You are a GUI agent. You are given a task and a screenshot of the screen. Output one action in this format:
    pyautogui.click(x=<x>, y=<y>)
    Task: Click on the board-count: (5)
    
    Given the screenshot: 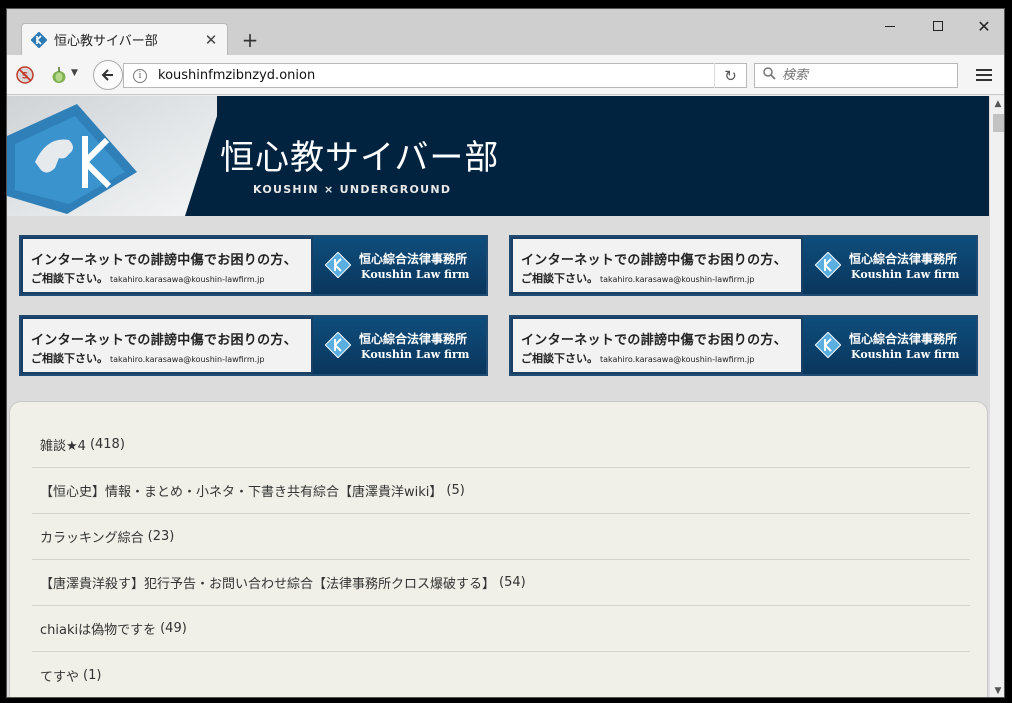 What is the action you would take?
    pyautogui.click(x=455, y=490)
    